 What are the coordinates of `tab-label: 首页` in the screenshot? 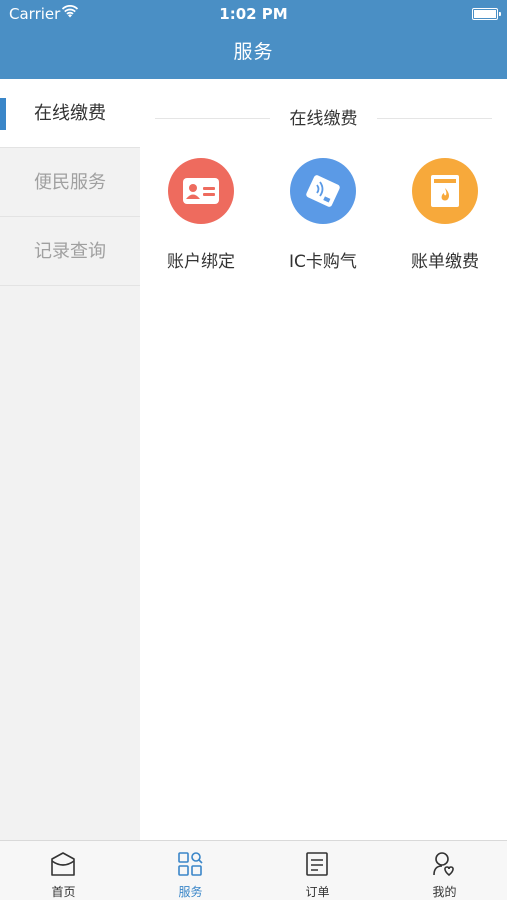 It's located at (63, 892).